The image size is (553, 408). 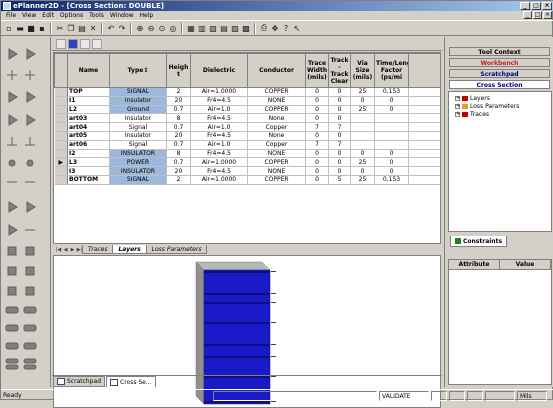 I want to click on tab-first-icon: |◀, so click(x=58, y=250).